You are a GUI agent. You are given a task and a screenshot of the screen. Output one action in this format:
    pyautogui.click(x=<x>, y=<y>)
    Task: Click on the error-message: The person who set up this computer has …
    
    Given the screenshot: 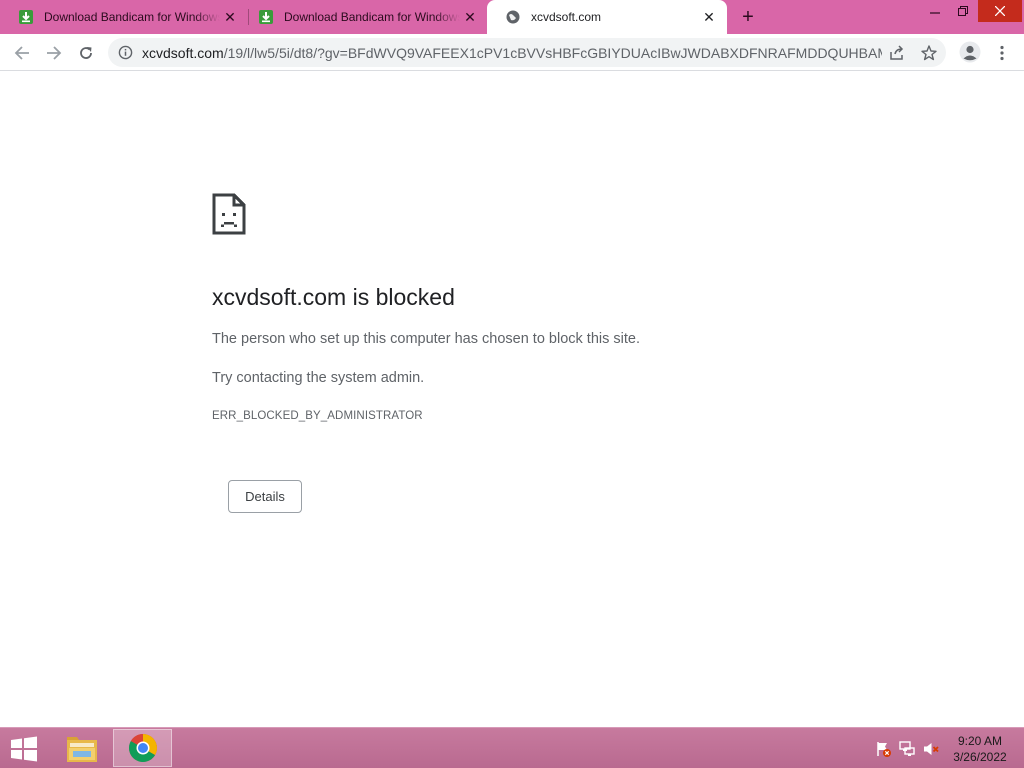 What is the action you would take?
    pyautogui.click(x=426, y=339)
    